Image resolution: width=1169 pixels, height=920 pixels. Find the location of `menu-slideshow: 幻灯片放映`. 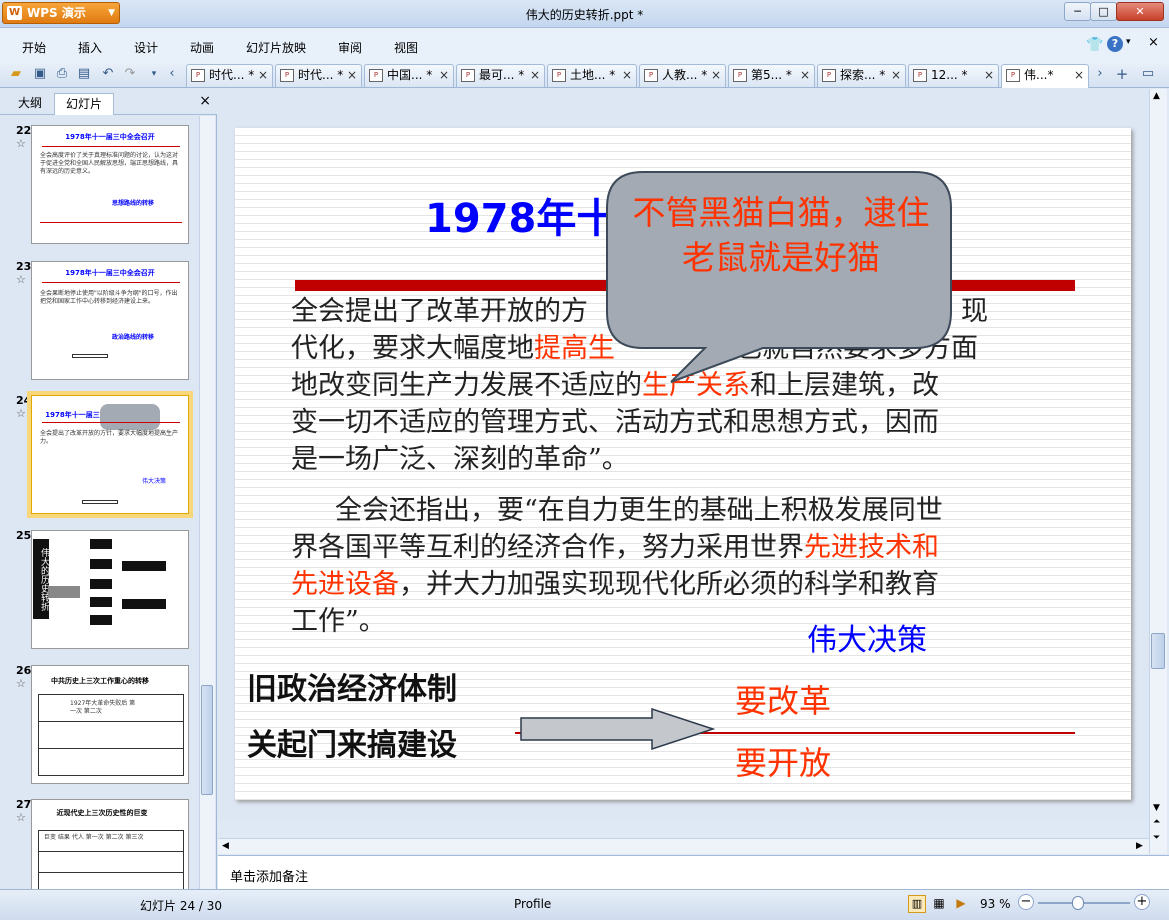

menu-slideshow: 幻灯片放映 is located at coordinates (276, 47).